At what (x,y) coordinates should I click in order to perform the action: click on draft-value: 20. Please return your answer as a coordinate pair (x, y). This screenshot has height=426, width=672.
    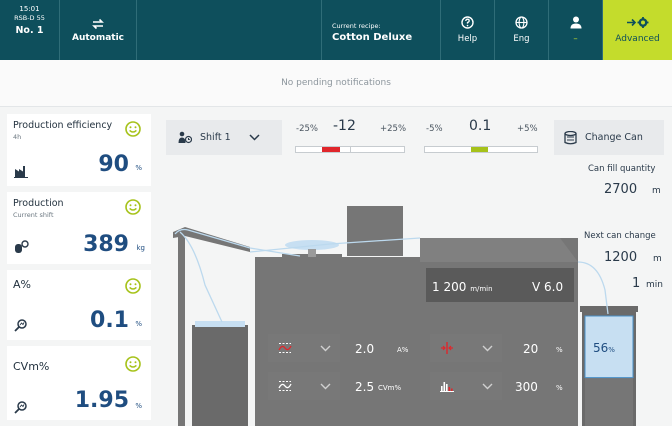
    Looking at the image, I should click on (531, 349).